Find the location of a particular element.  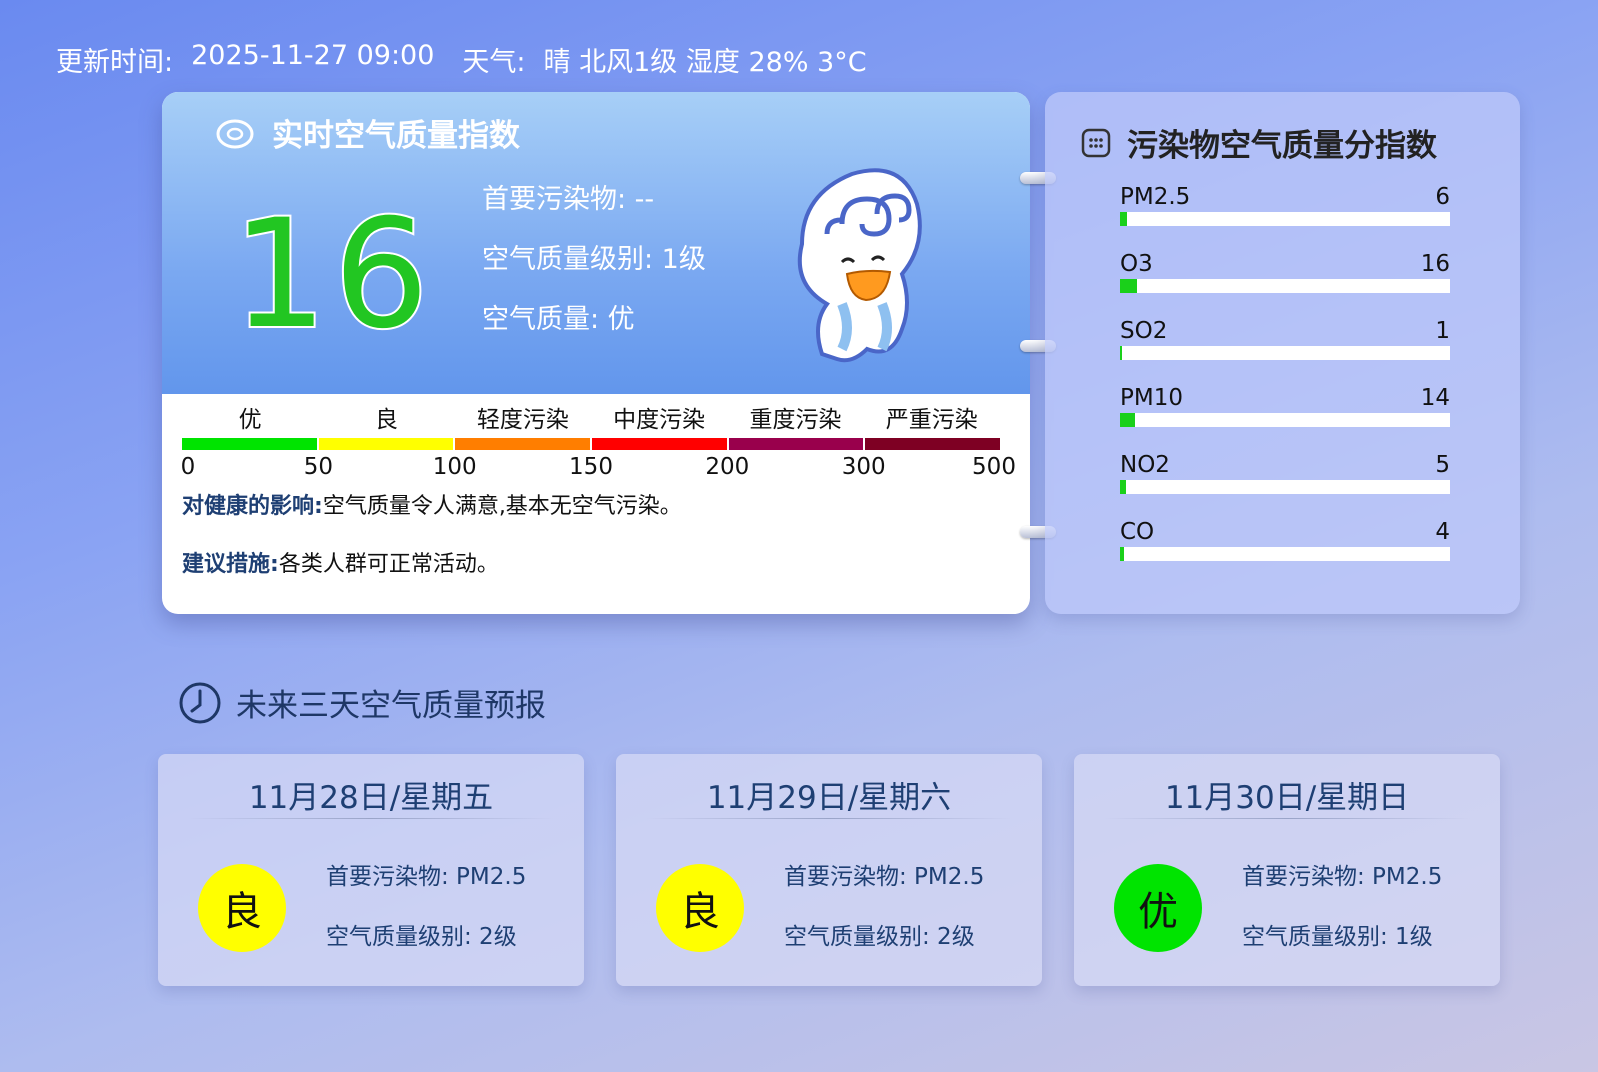

scale-label: 中度污染 is located at coordinates (659, 420).